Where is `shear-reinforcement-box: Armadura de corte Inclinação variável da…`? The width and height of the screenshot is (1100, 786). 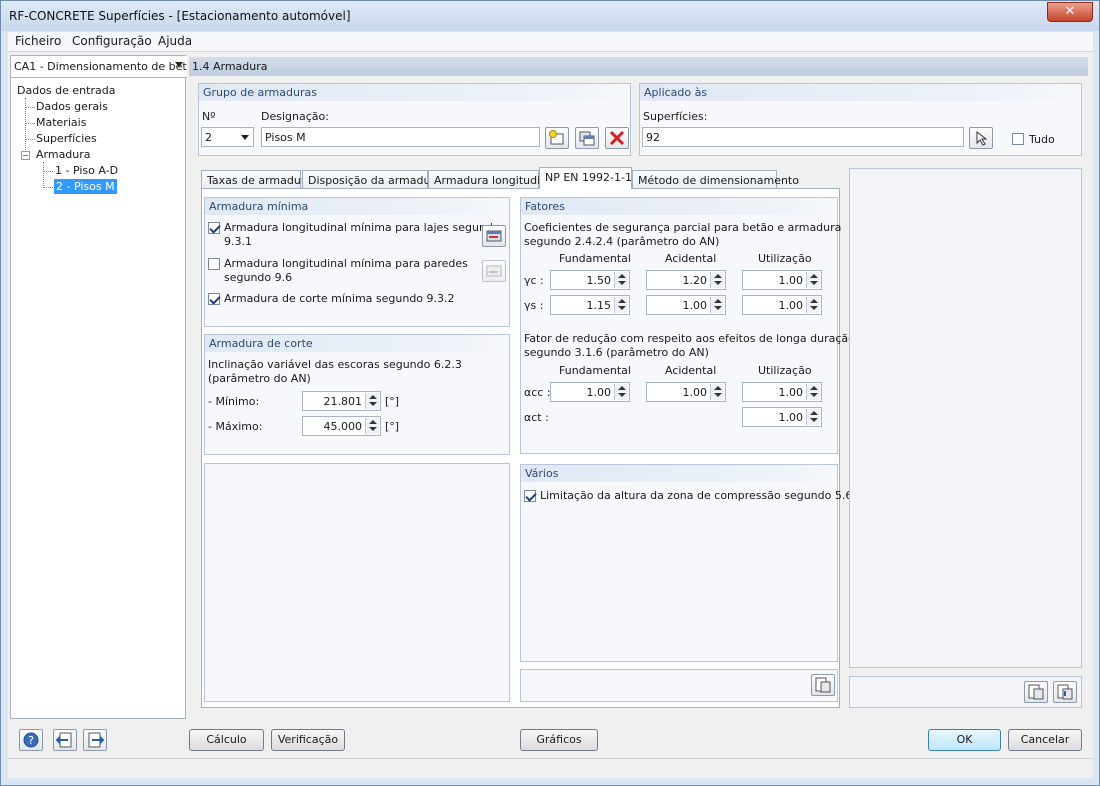 shear-reinforcement-box: Armadura de corte Inclinação variável da… is located at coordinates (357, 394).